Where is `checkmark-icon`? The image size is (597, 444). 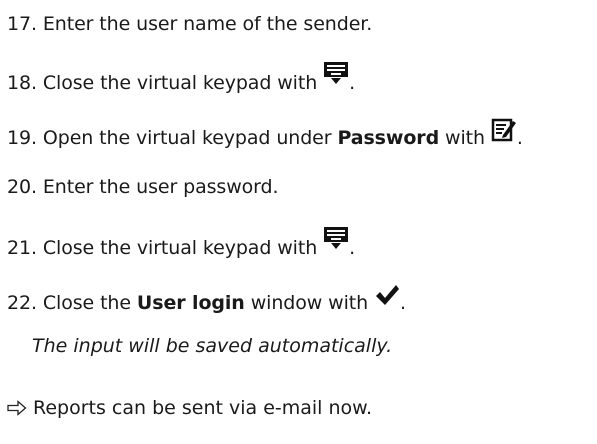
checkmark-icon is located at coordinates (387, 295).